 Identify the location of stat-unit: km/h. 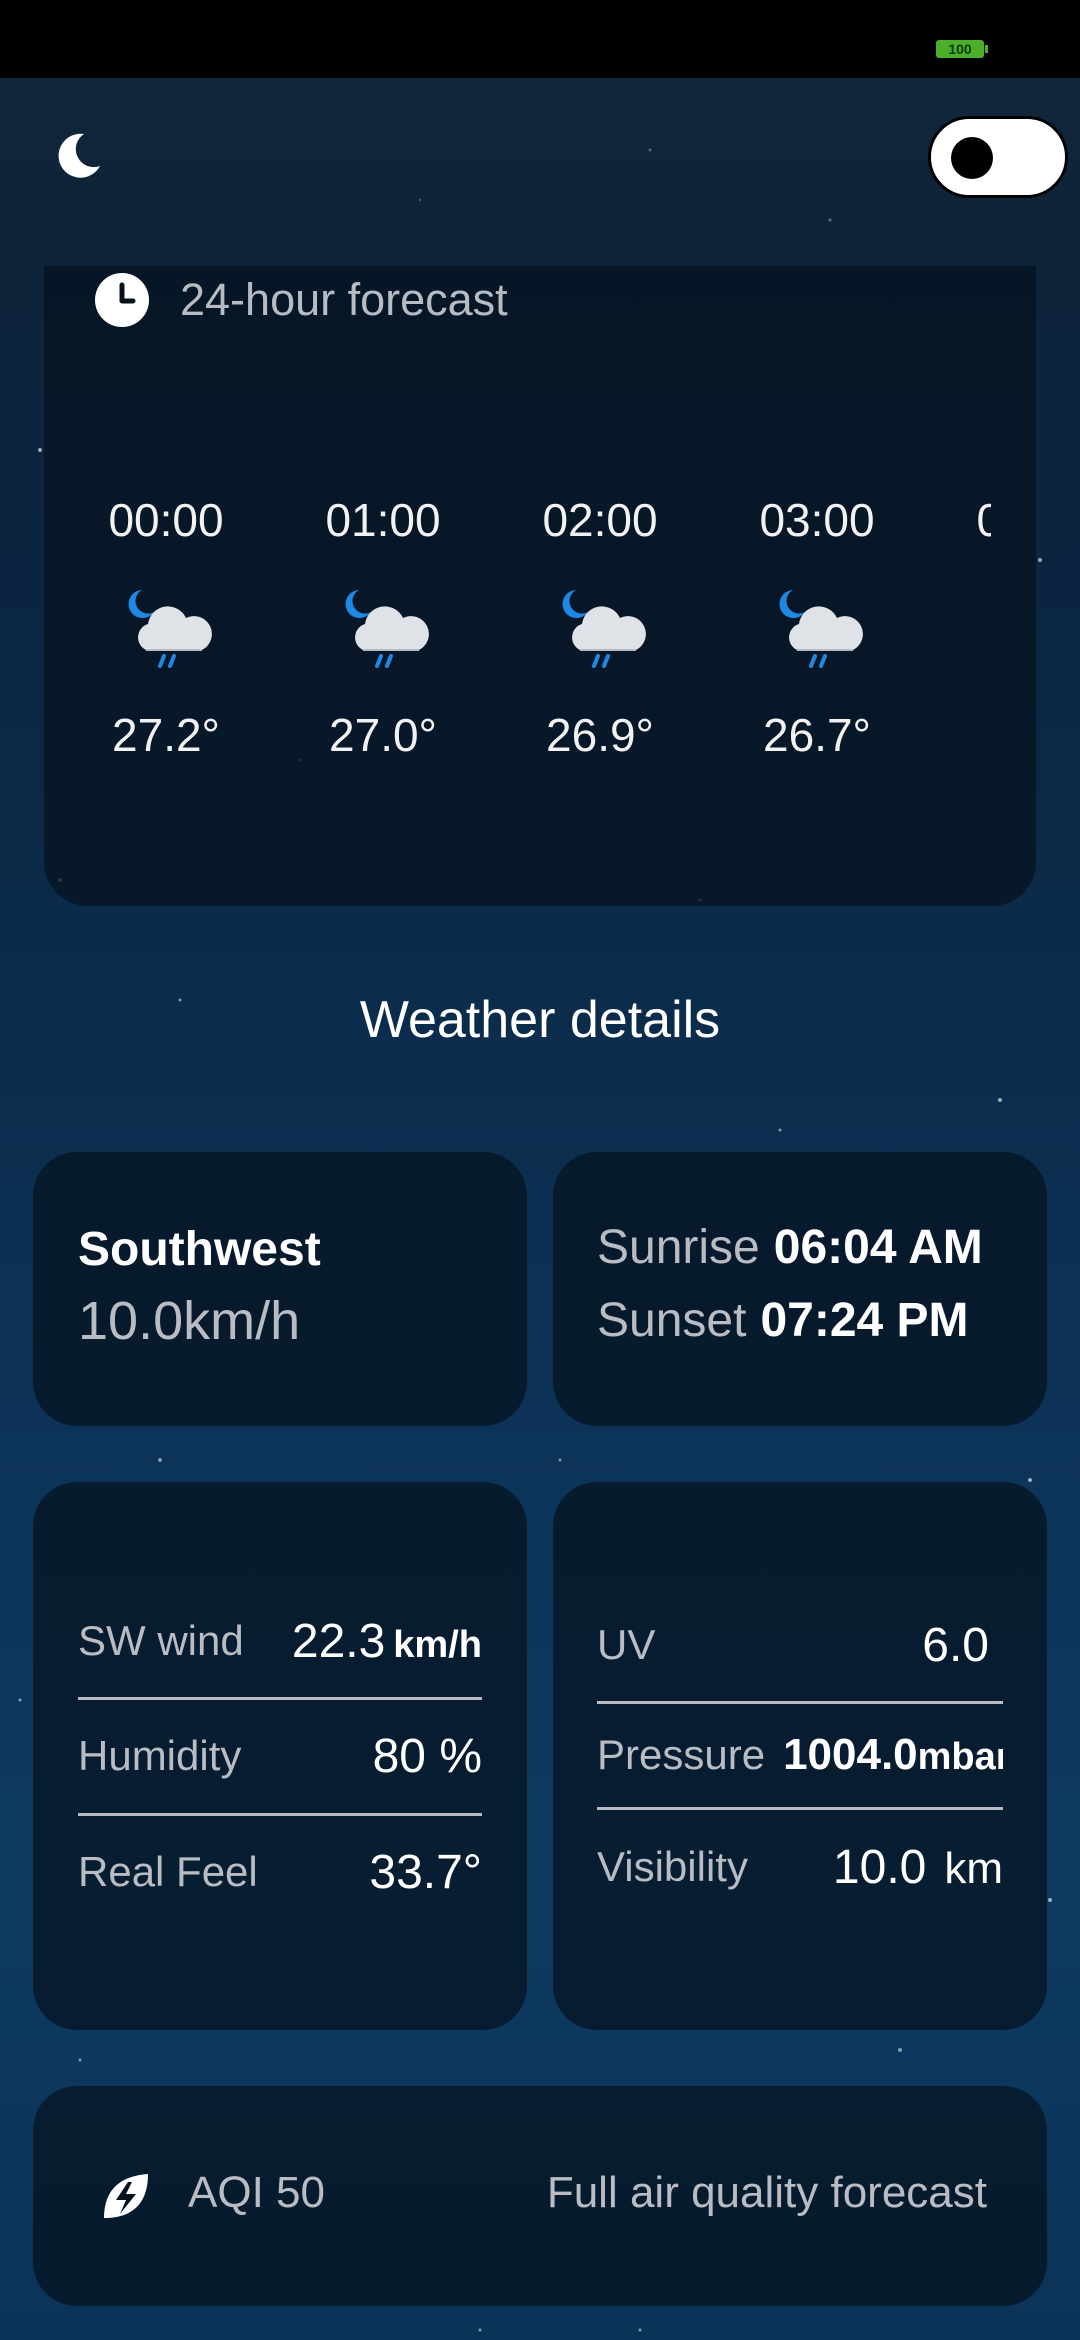
(437, 1644).